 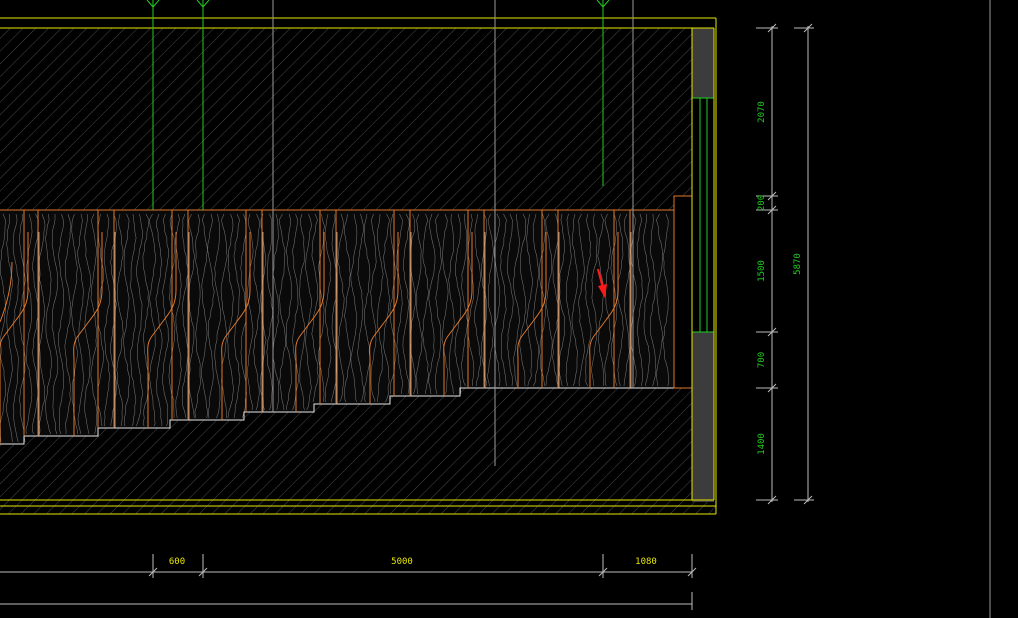 I want to click on dim-200: 200, so click(x=762, y=203).